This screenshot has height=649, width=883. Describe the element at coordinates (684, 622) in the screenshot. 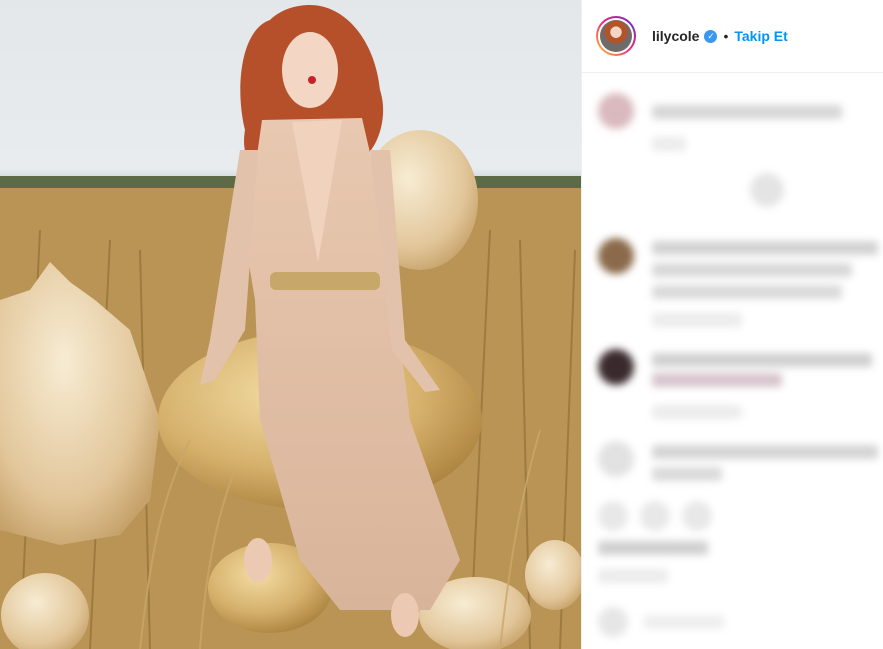

I see `add-comment-input-blurred` at that location.